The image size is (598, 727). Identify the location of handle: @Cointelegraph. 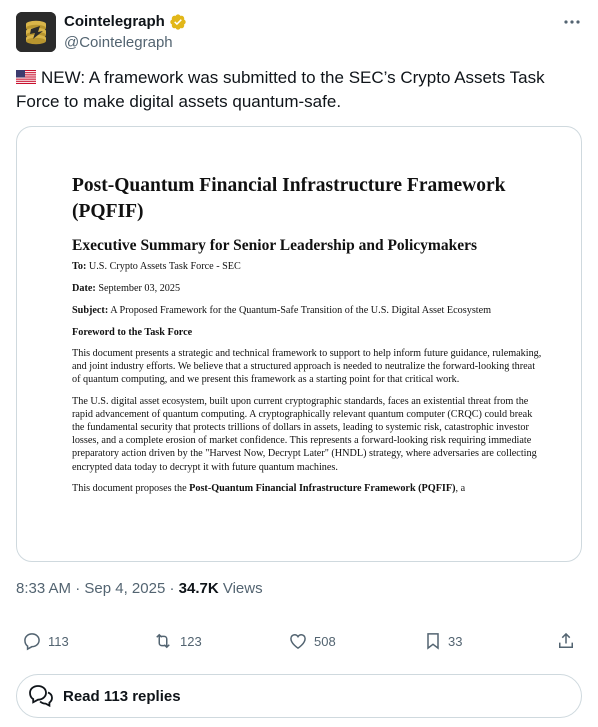
(118, 43).